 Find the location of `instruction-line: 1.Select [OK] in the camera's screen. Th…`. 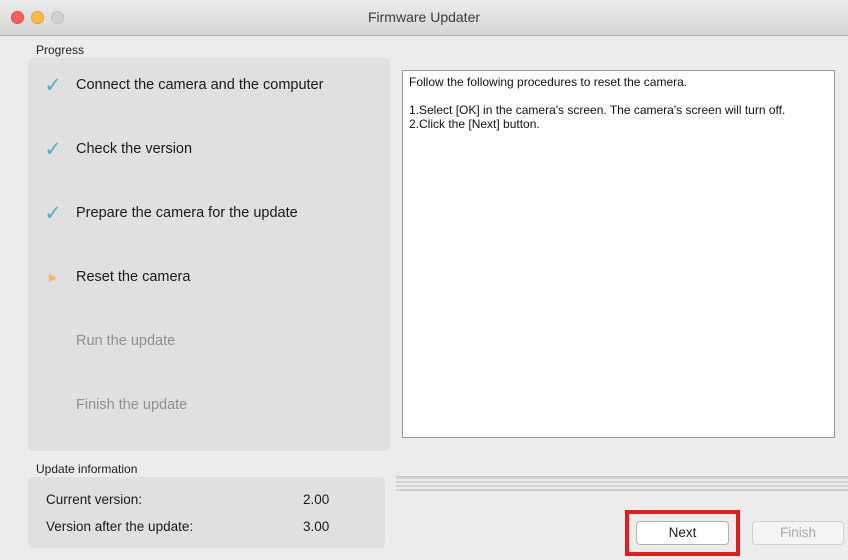

instruction-line: 1.Select [OK] in the camera's screen. Th… is located at coordinates (597, 110).